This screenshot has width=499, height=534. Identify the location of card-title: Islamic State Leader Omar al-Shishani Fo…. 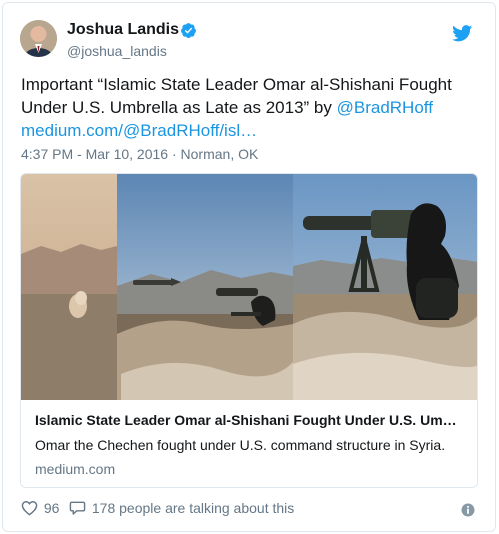
(246, 420).